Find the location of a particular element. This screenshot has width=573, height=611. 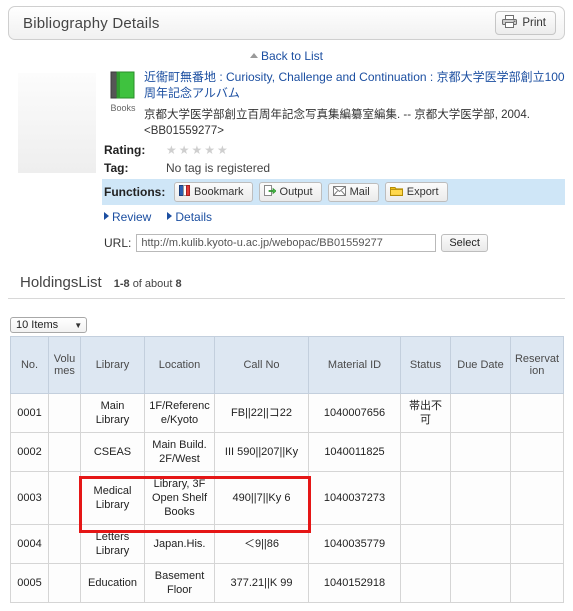

cell-call-no: 377.21||K 99 is located at coordinates (261, 583).